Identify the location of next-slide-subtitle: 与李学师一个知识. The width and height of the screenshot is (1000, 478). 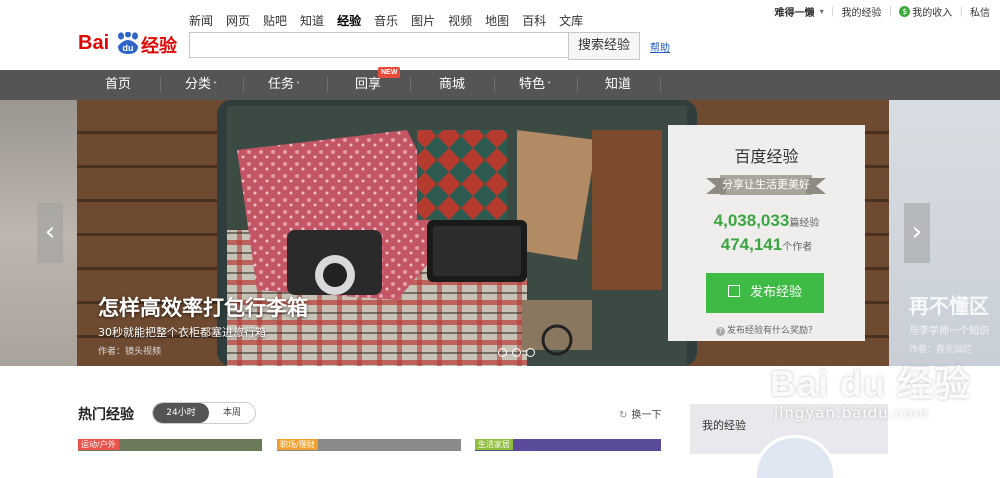
(949, 331).